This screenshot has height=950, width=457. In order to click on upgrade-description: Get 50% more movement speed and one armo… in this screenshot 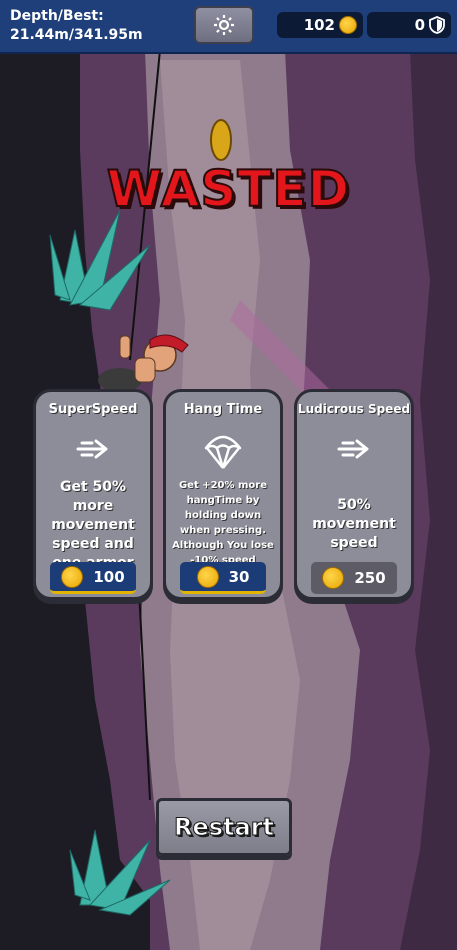, I will do `click(93, 525)`.